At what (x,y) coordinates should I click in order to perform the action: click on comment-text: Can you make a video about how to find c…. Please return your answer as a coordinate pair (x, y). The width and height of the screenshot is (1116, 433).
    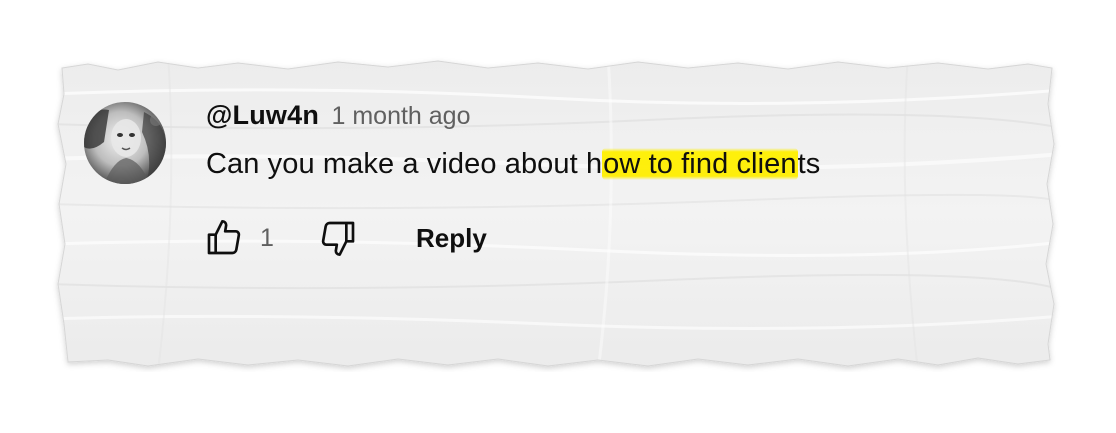
    Looking at the image, I should click on (513, 164).